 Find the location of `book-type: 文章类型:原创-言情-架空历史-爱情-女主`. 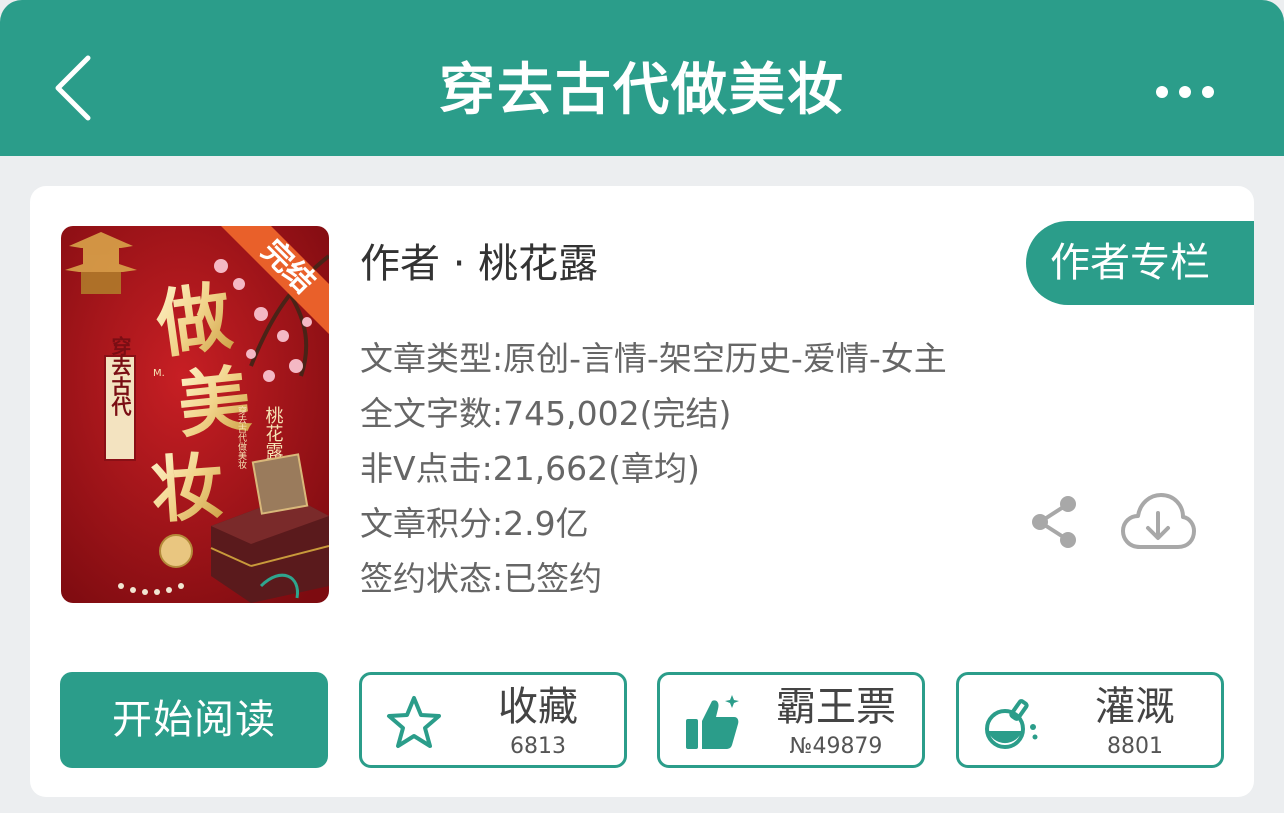

book-type: 文章类型:原创-言情-架空历史-爱情-女主 is located at coordinates (653, 358).